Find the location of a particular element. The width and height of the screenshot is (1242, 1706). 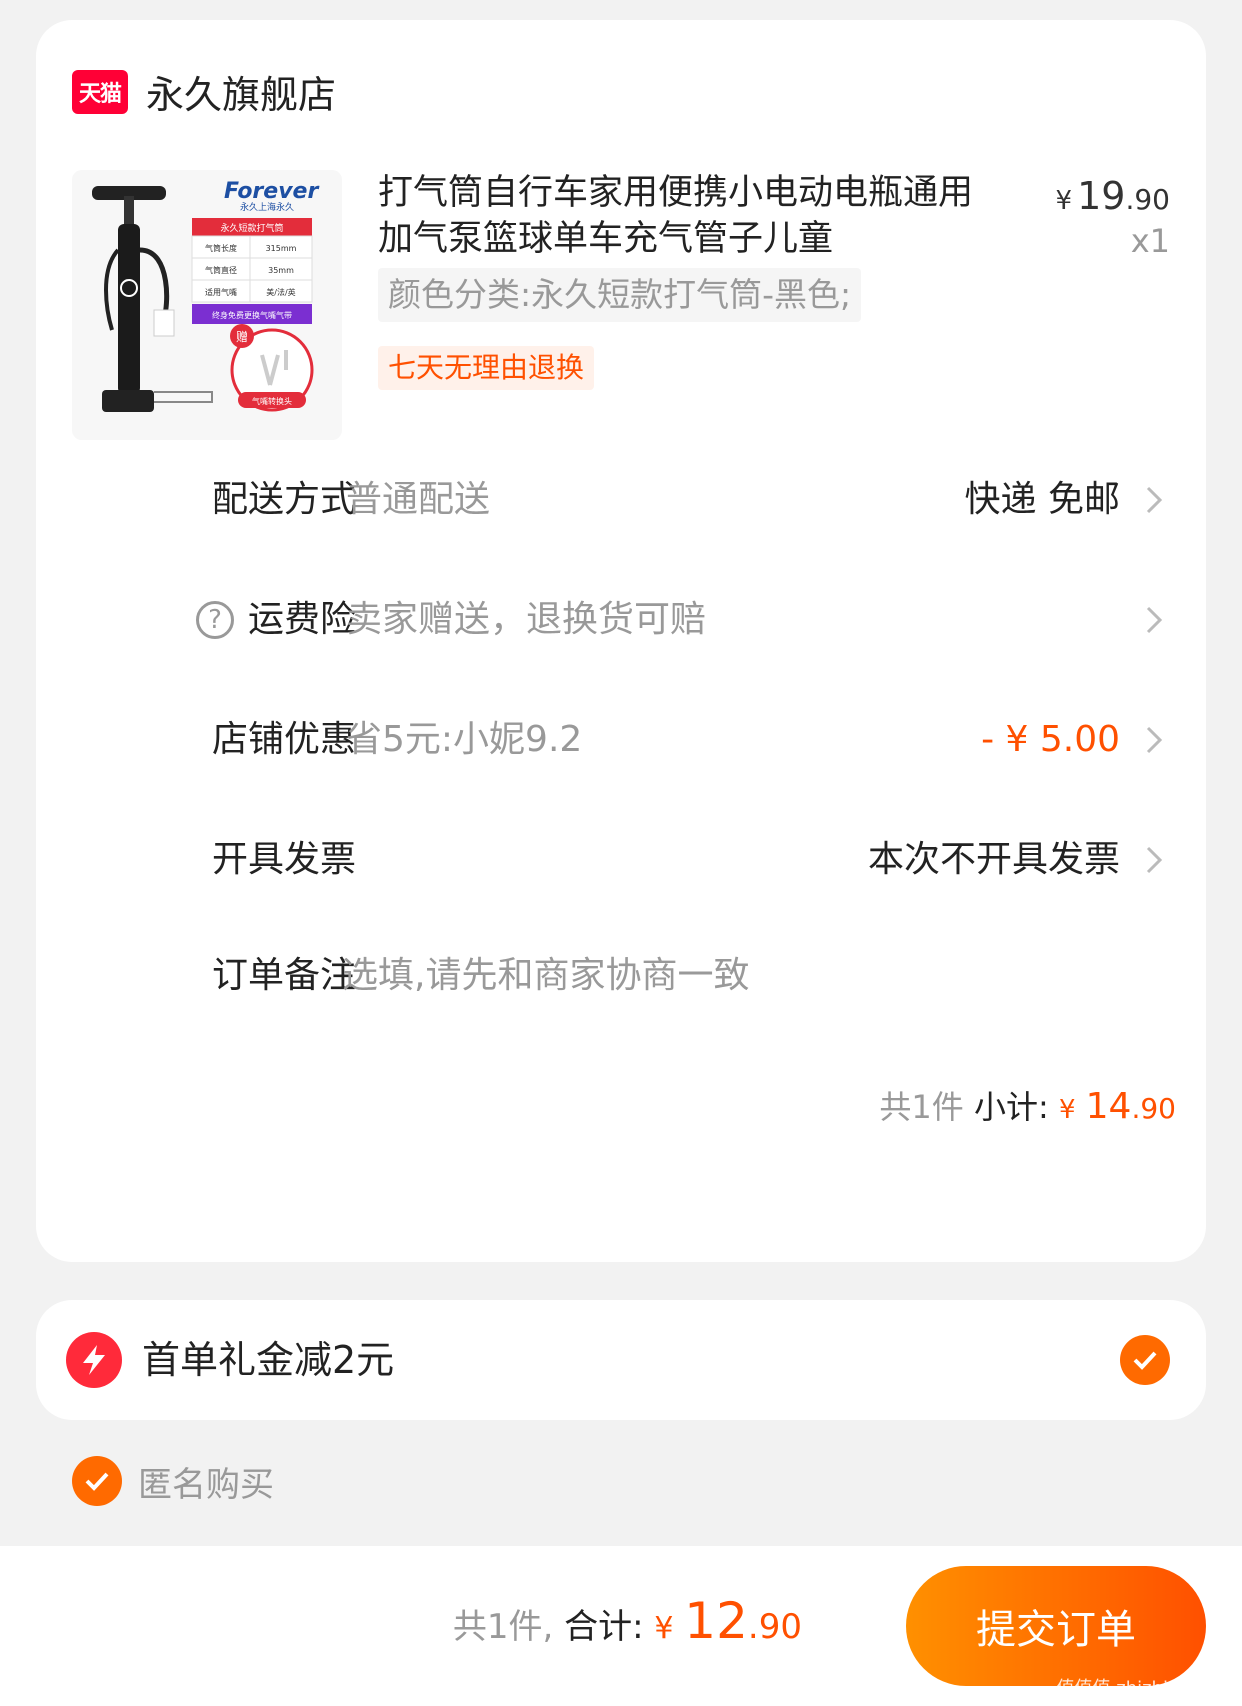

subtotal-amount: ¥ 14.90 is located at coordinates (1117, 1106).